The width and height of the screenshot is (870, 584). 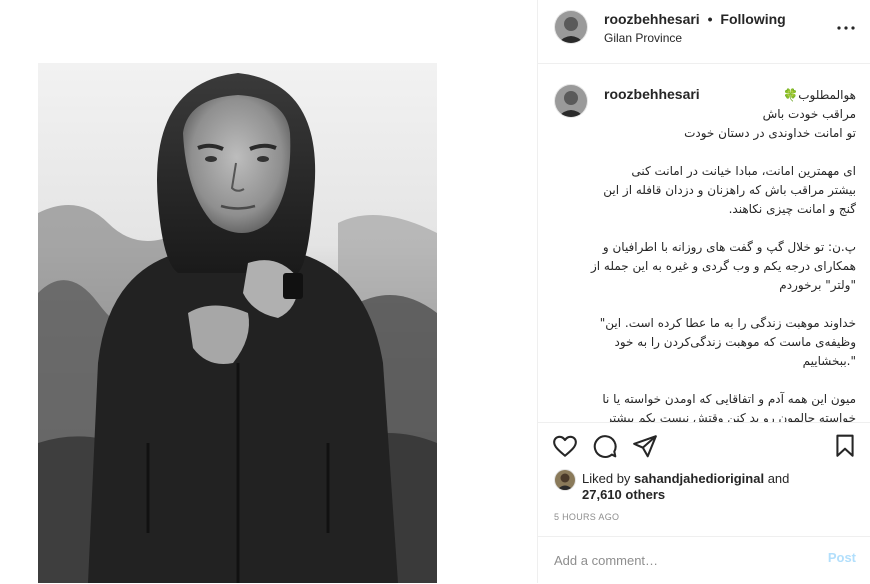 What do you see at coordinates (704, 32) in the screenshot?
I see `post-header: roozbehhesari • Following Gilan Province` at bounding box center [704, 32].